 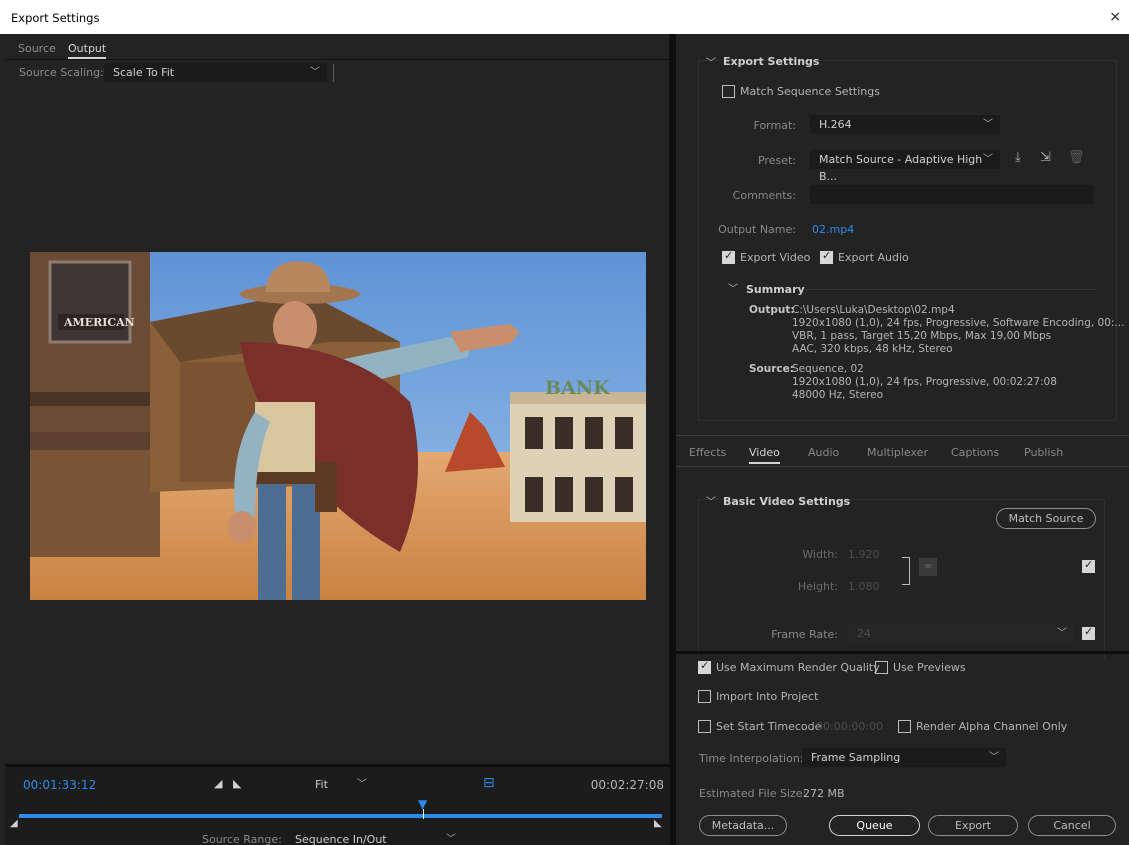 I want to click on source-scaling-row: Source Scaling: Scale To Fit ﹀, so click(x=337, y=74).